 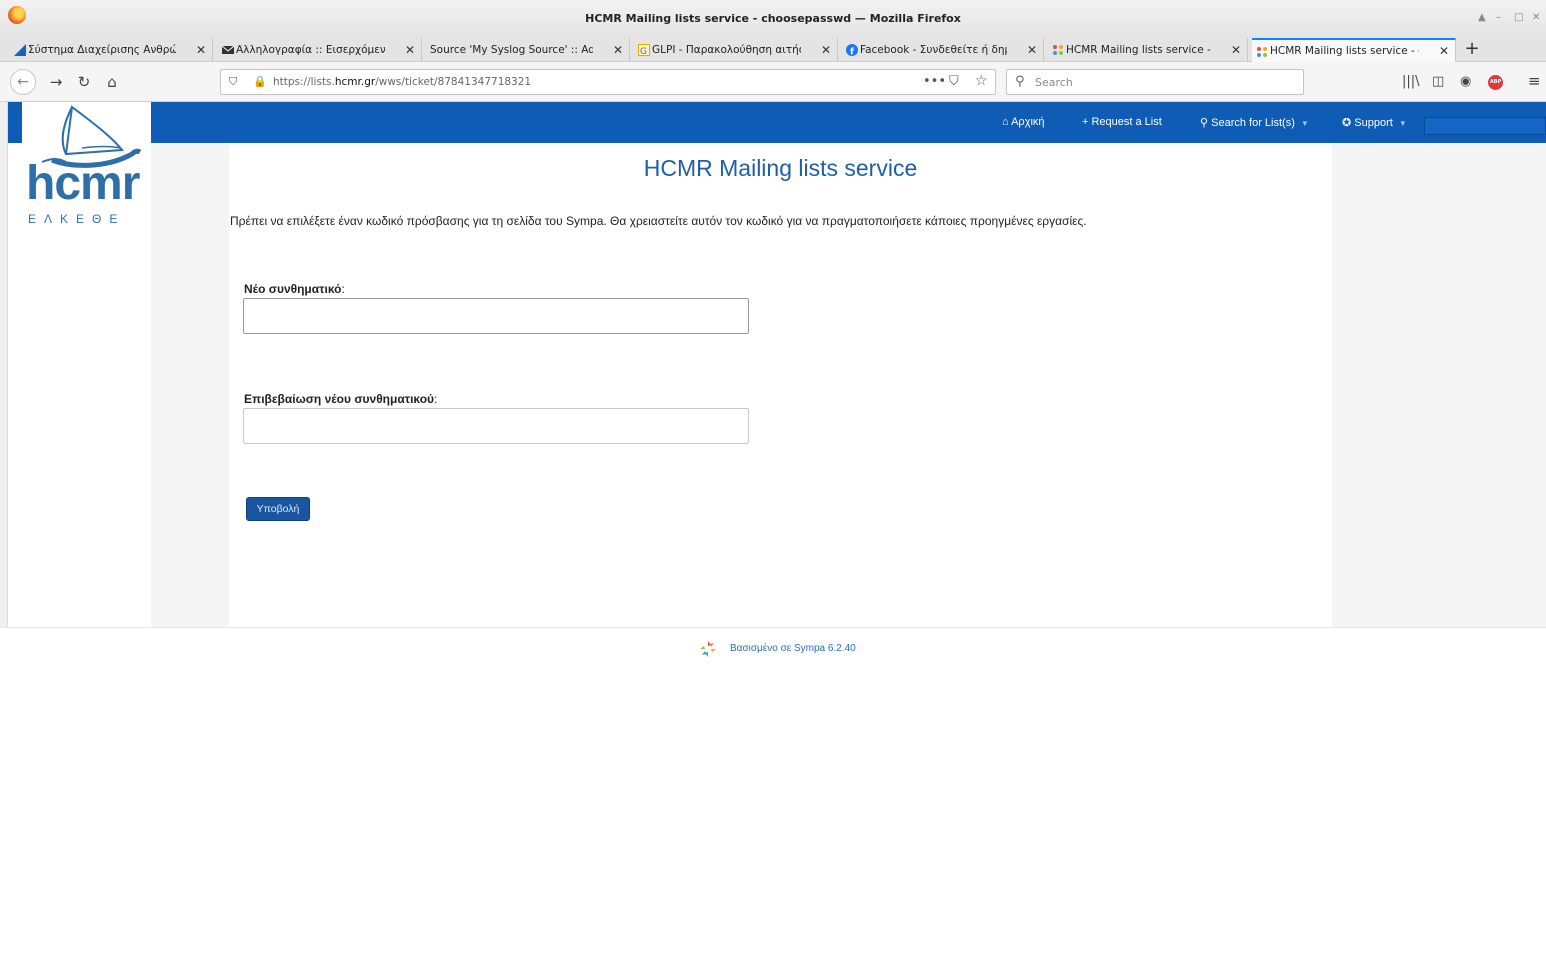 I want to click on tab-label: Αλληλογραφία :: Εισερχόμενα, so click(x=310, y=50).